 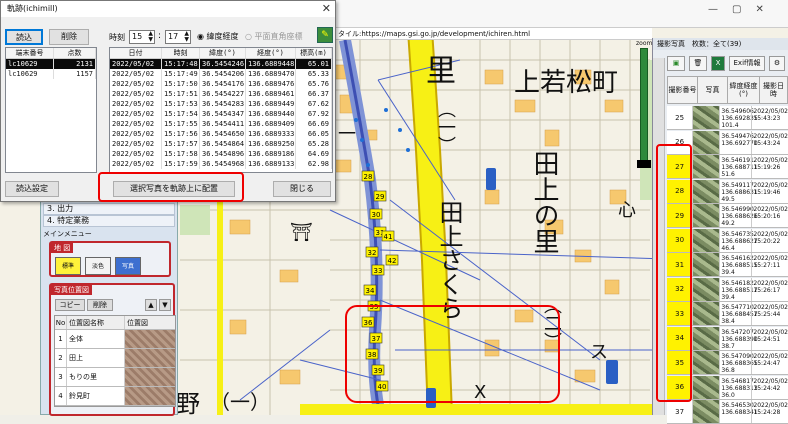 I want to click on track-cell: 15:17:49, so click(x=181, y=74).